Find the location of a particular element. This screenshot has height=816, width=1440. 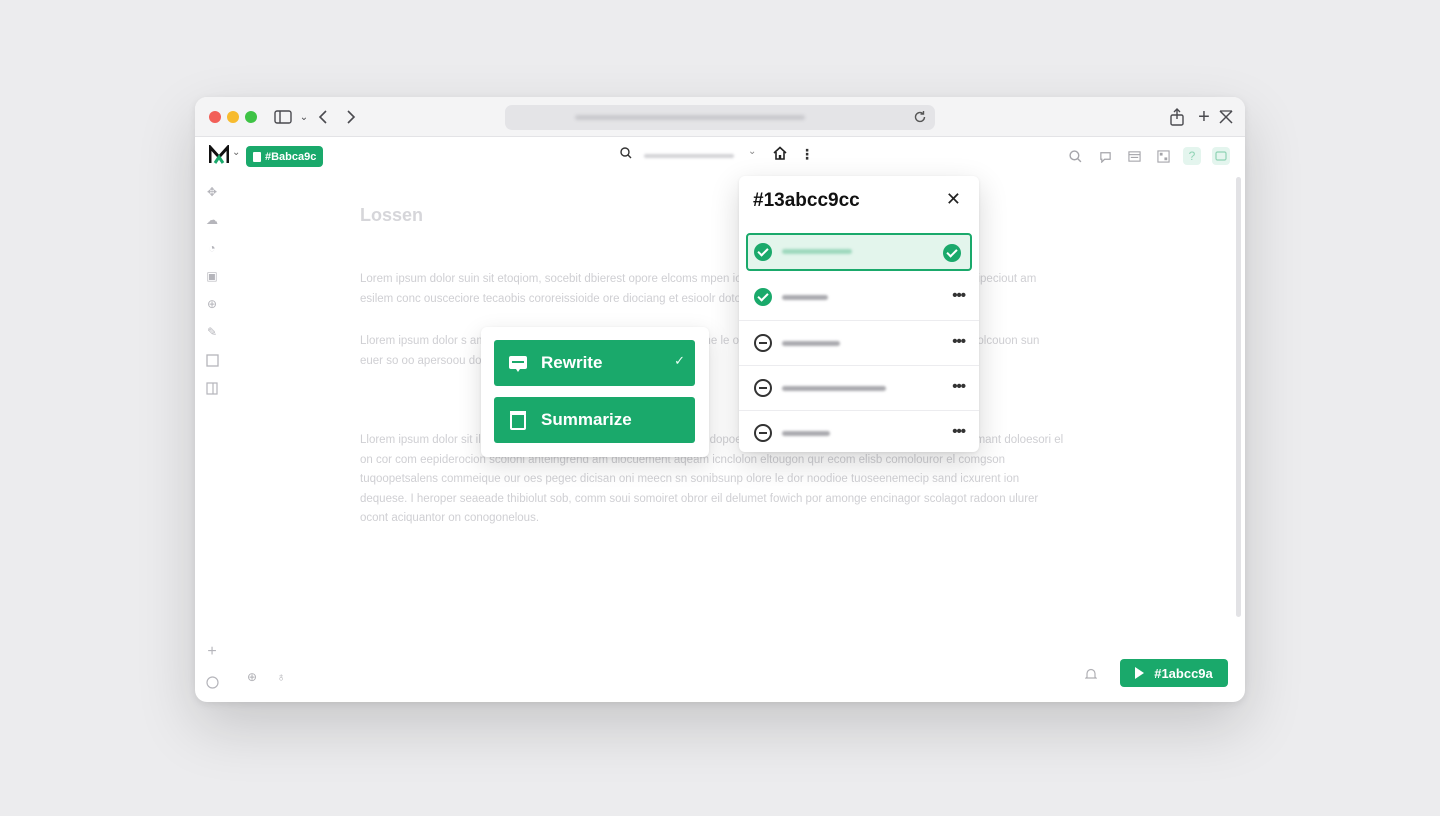

app-toolbar: ⌄ #Babca9c ⌄ ⋮ ? is located at coordinates (720, 156).